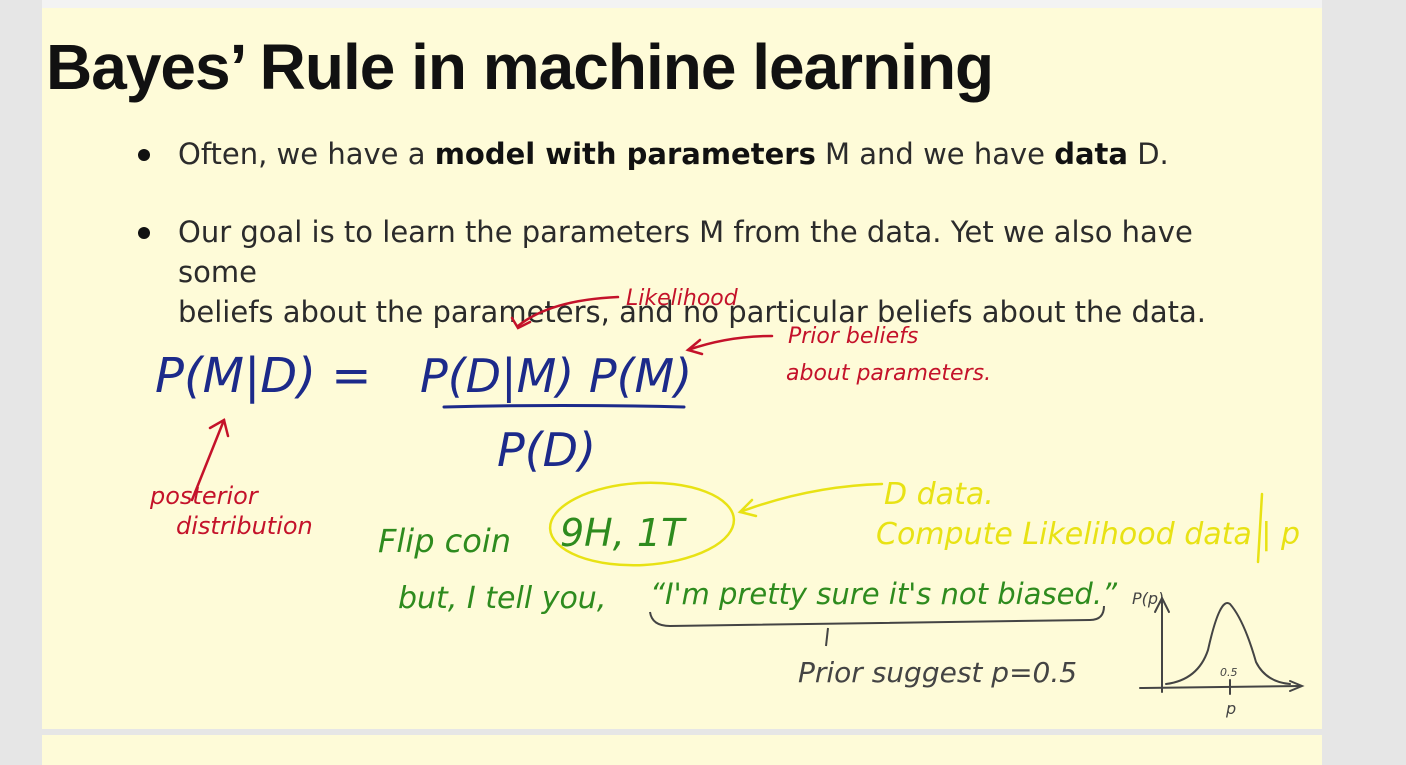  Describe the element at coordinates (568, 311) in the screenshot. I see `likelihood-arrow` at that location.